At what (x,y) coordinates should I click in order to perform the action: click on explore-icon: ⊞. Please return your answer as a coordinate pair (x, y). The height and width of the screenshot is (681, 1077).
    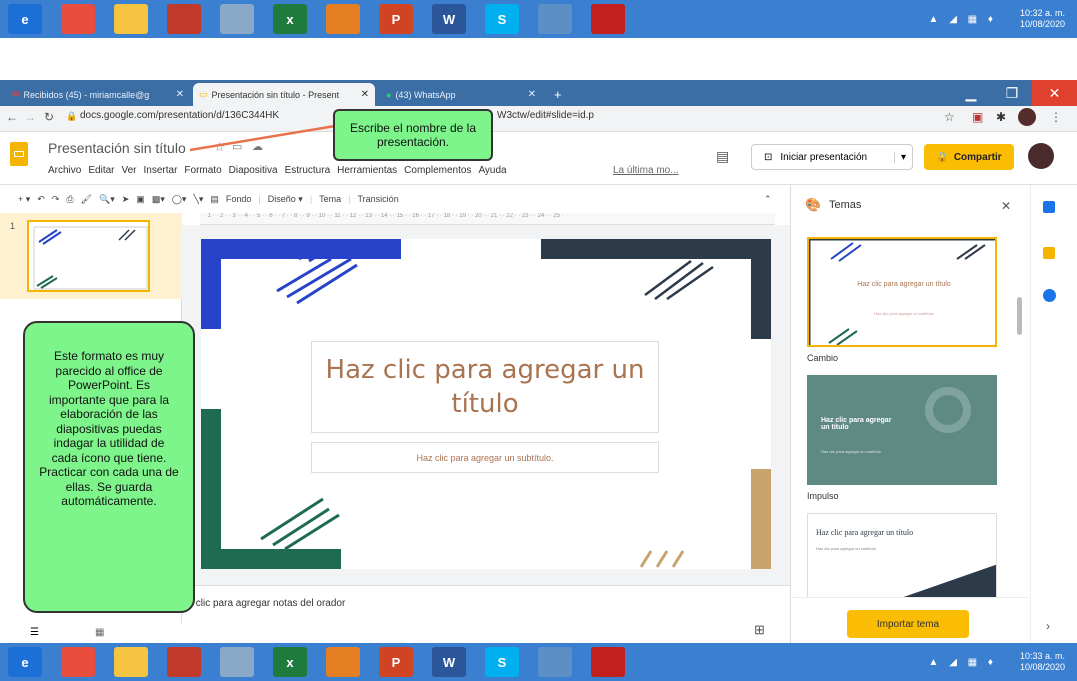
    Looking at the image, I should click on (759, 630).